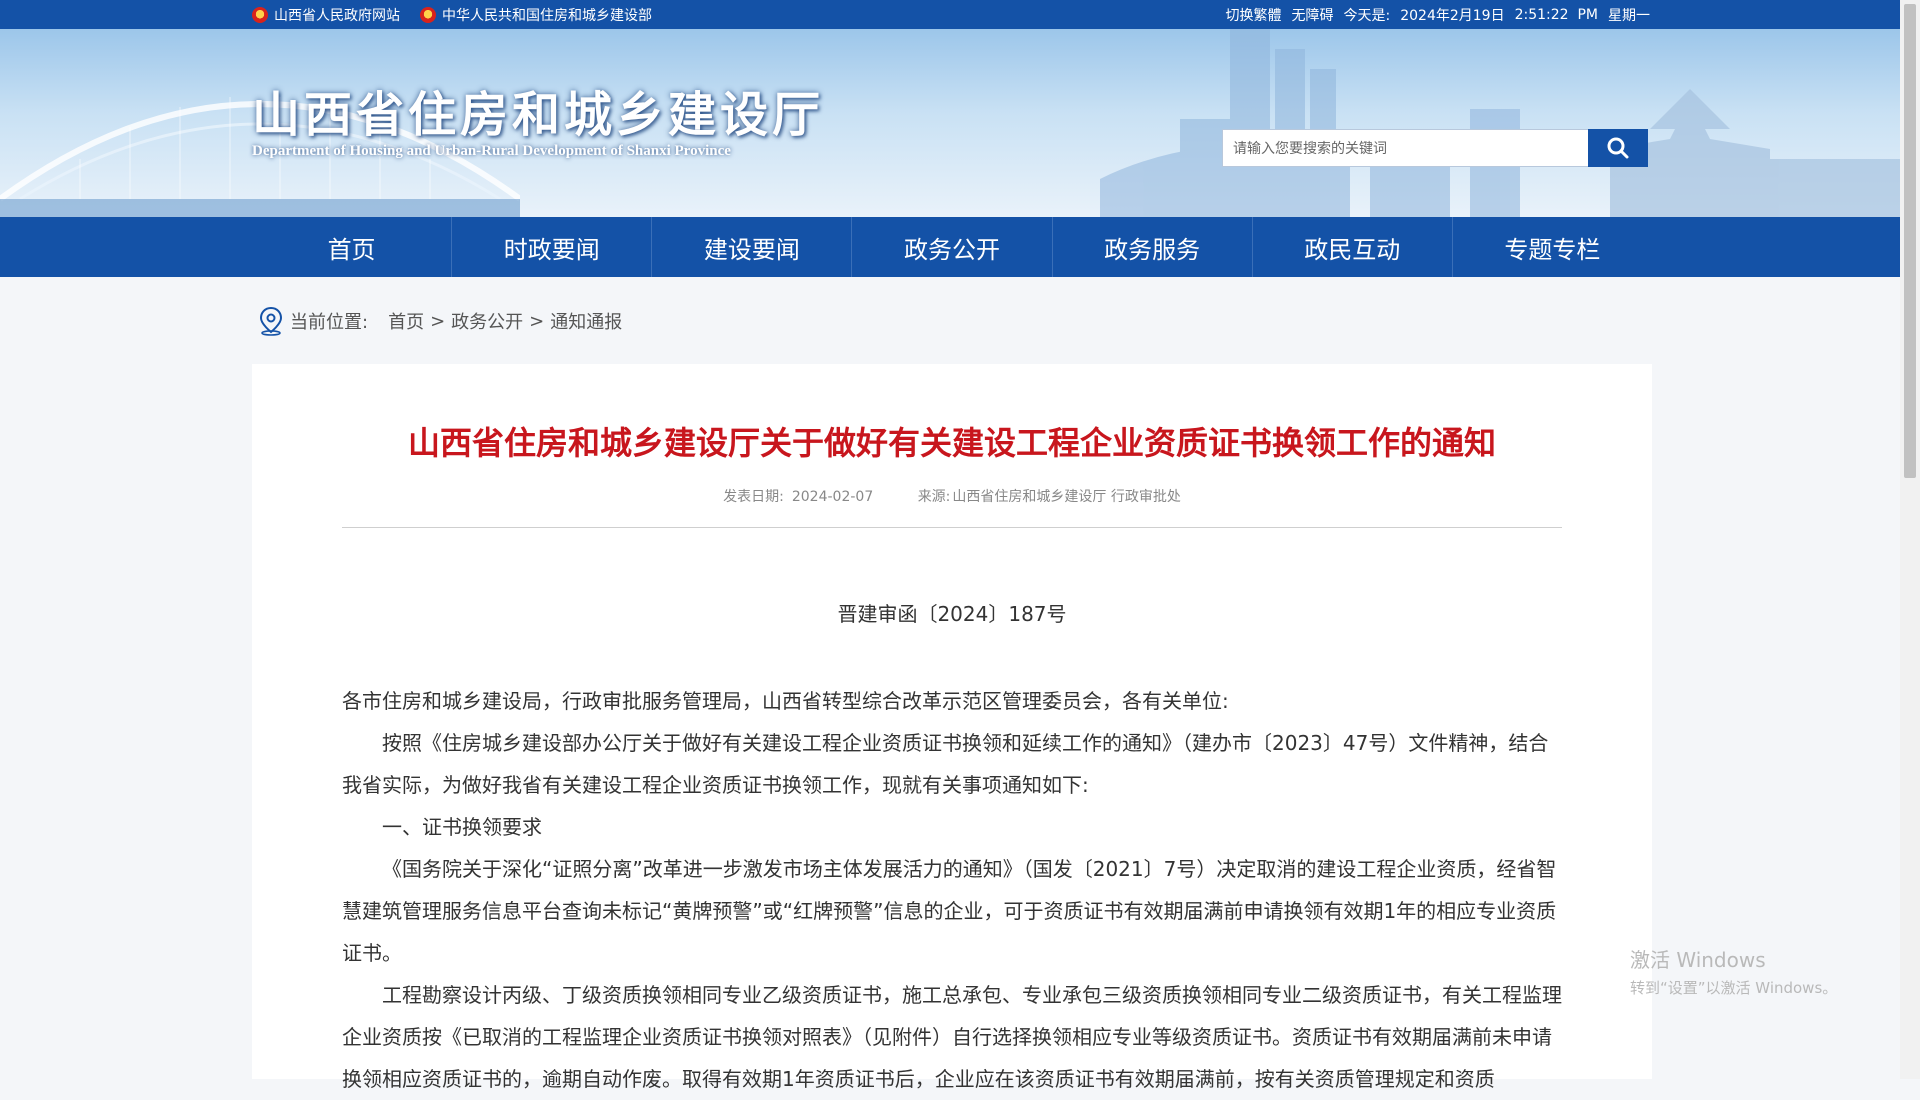 The image size is (1920, 1100). Describe the element at coordinates (271, 321) in the screenshot. I see `location-pin-icon` at that location.